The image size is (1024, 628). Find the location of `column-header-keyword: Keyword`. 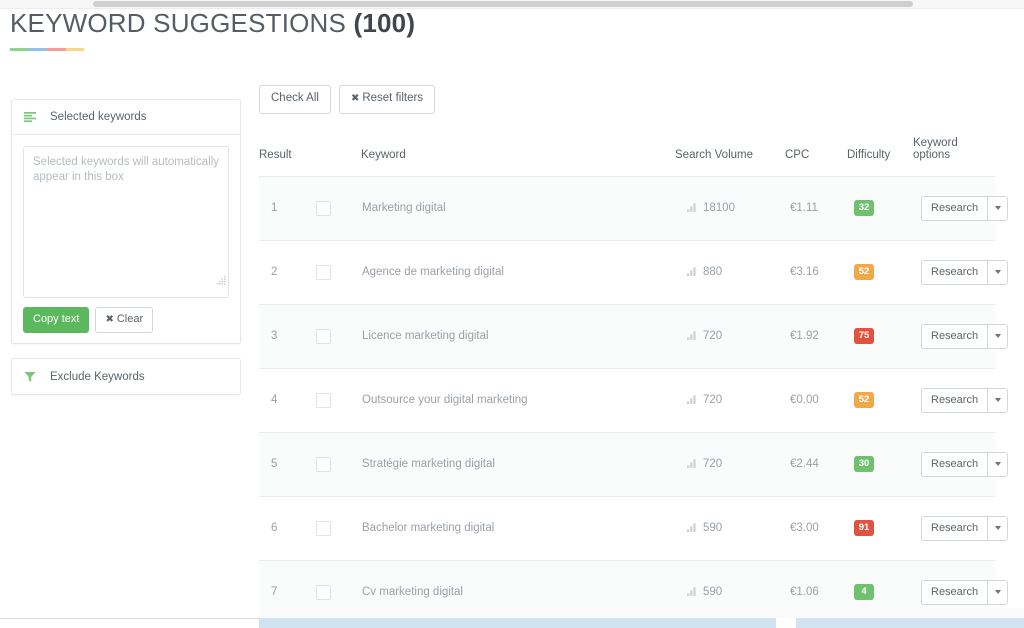

column-header-keyword: Keyword is located at coordinates (518, 156).